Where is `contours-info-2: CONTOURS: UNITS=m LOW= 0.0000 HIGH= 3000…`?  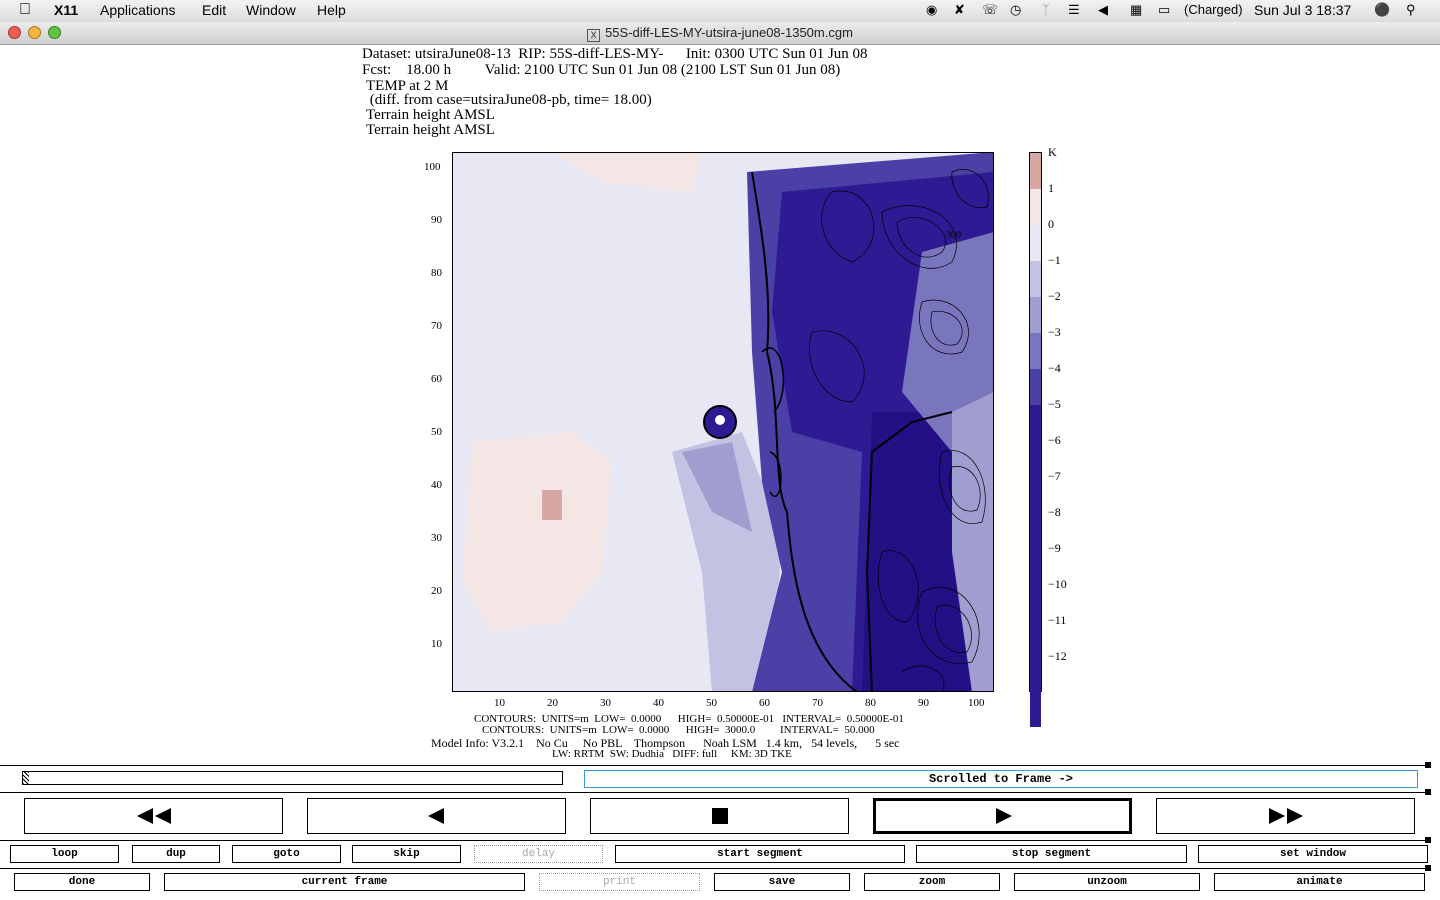 contours-info-2: CONTOURS: UNITS=m LOW= 0.0000 HIGH= 3000… is located at coordinates (678, 730).